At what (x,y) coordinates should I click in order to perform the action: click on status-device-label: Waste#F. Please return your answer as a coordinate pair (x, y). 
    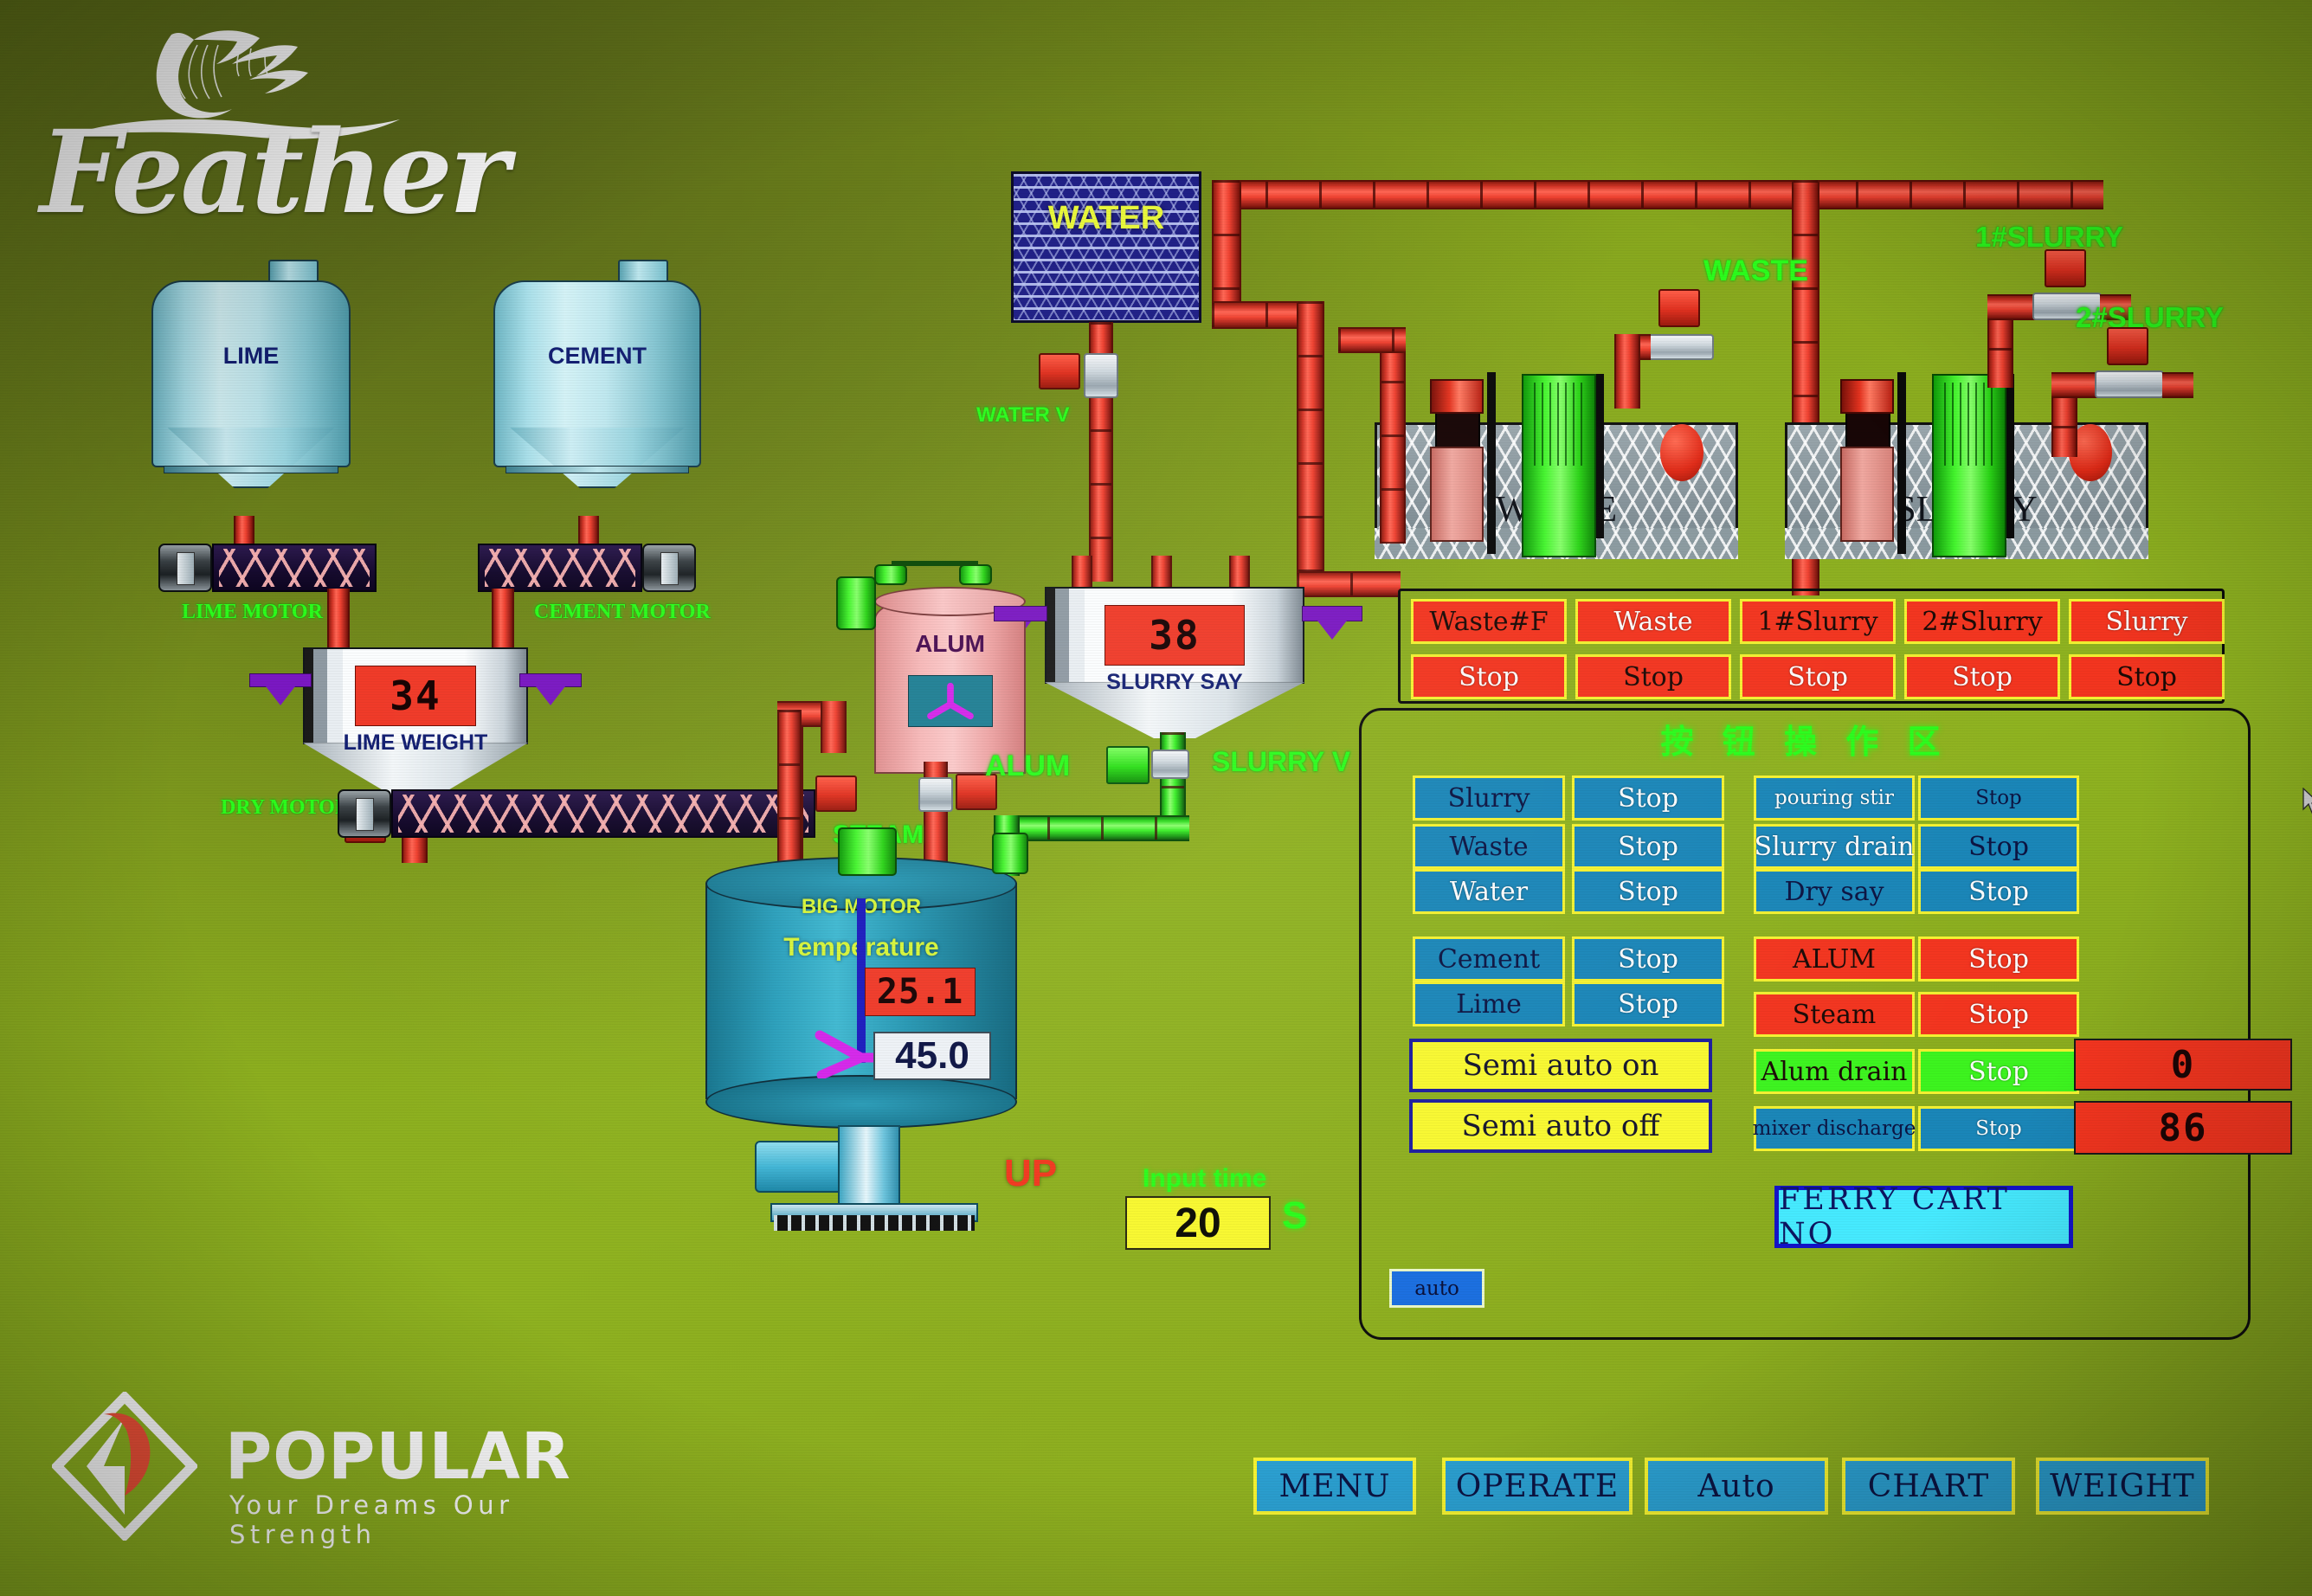
    Looking at the image, I should click on (1489, 621).